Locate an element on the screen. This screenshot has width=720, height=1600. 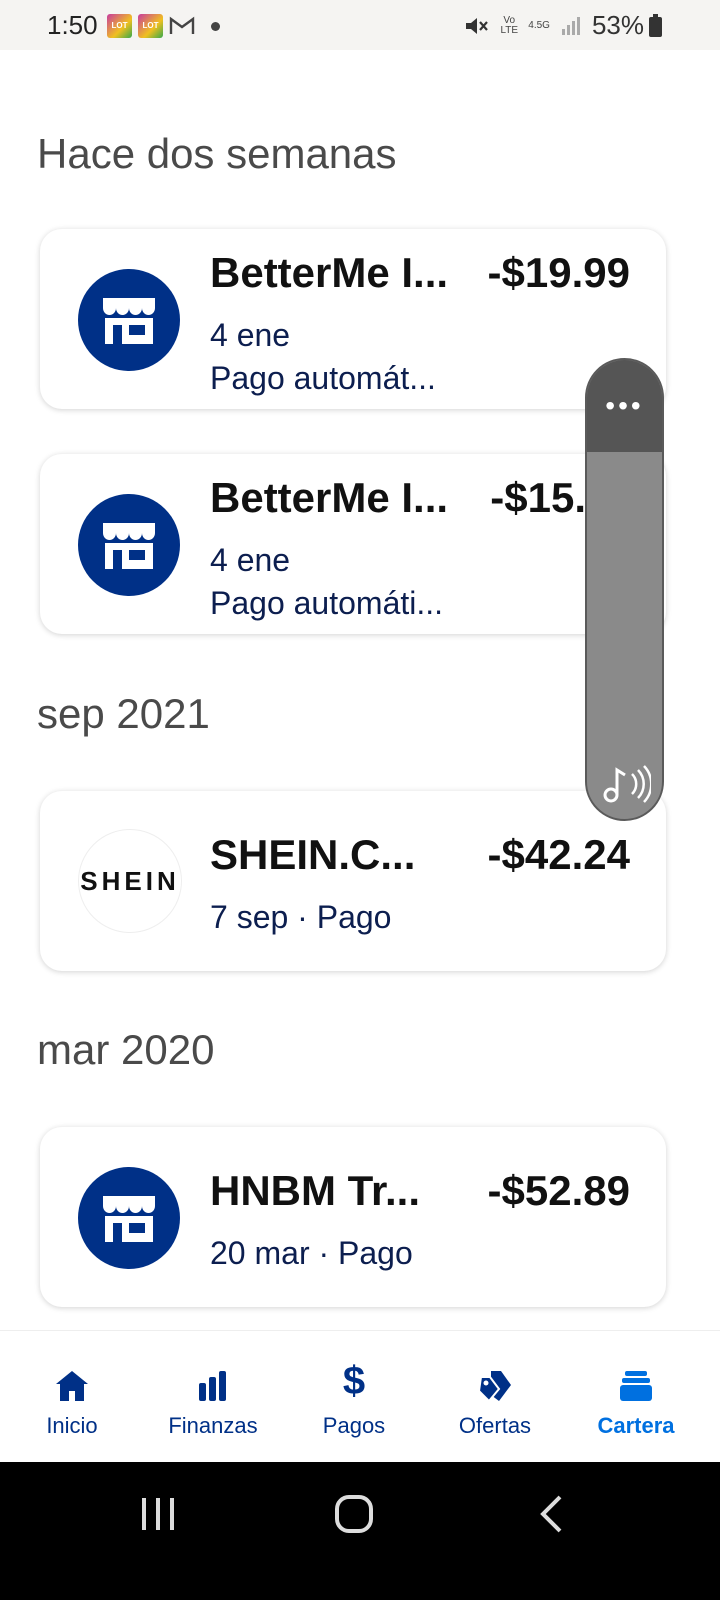
tab-pagos: $ Pagos is located at coordinates (354, 1397).